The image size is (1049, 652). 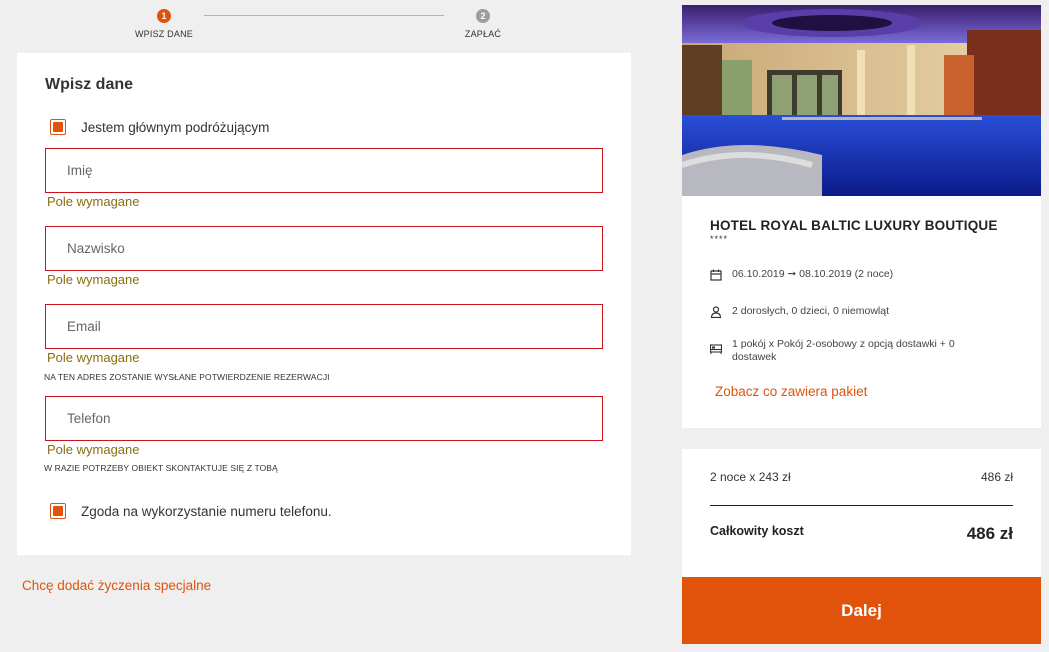 I want to click on special-requests-link: Chcę dodać życzenia specjalne, so click(x=116, y=585).